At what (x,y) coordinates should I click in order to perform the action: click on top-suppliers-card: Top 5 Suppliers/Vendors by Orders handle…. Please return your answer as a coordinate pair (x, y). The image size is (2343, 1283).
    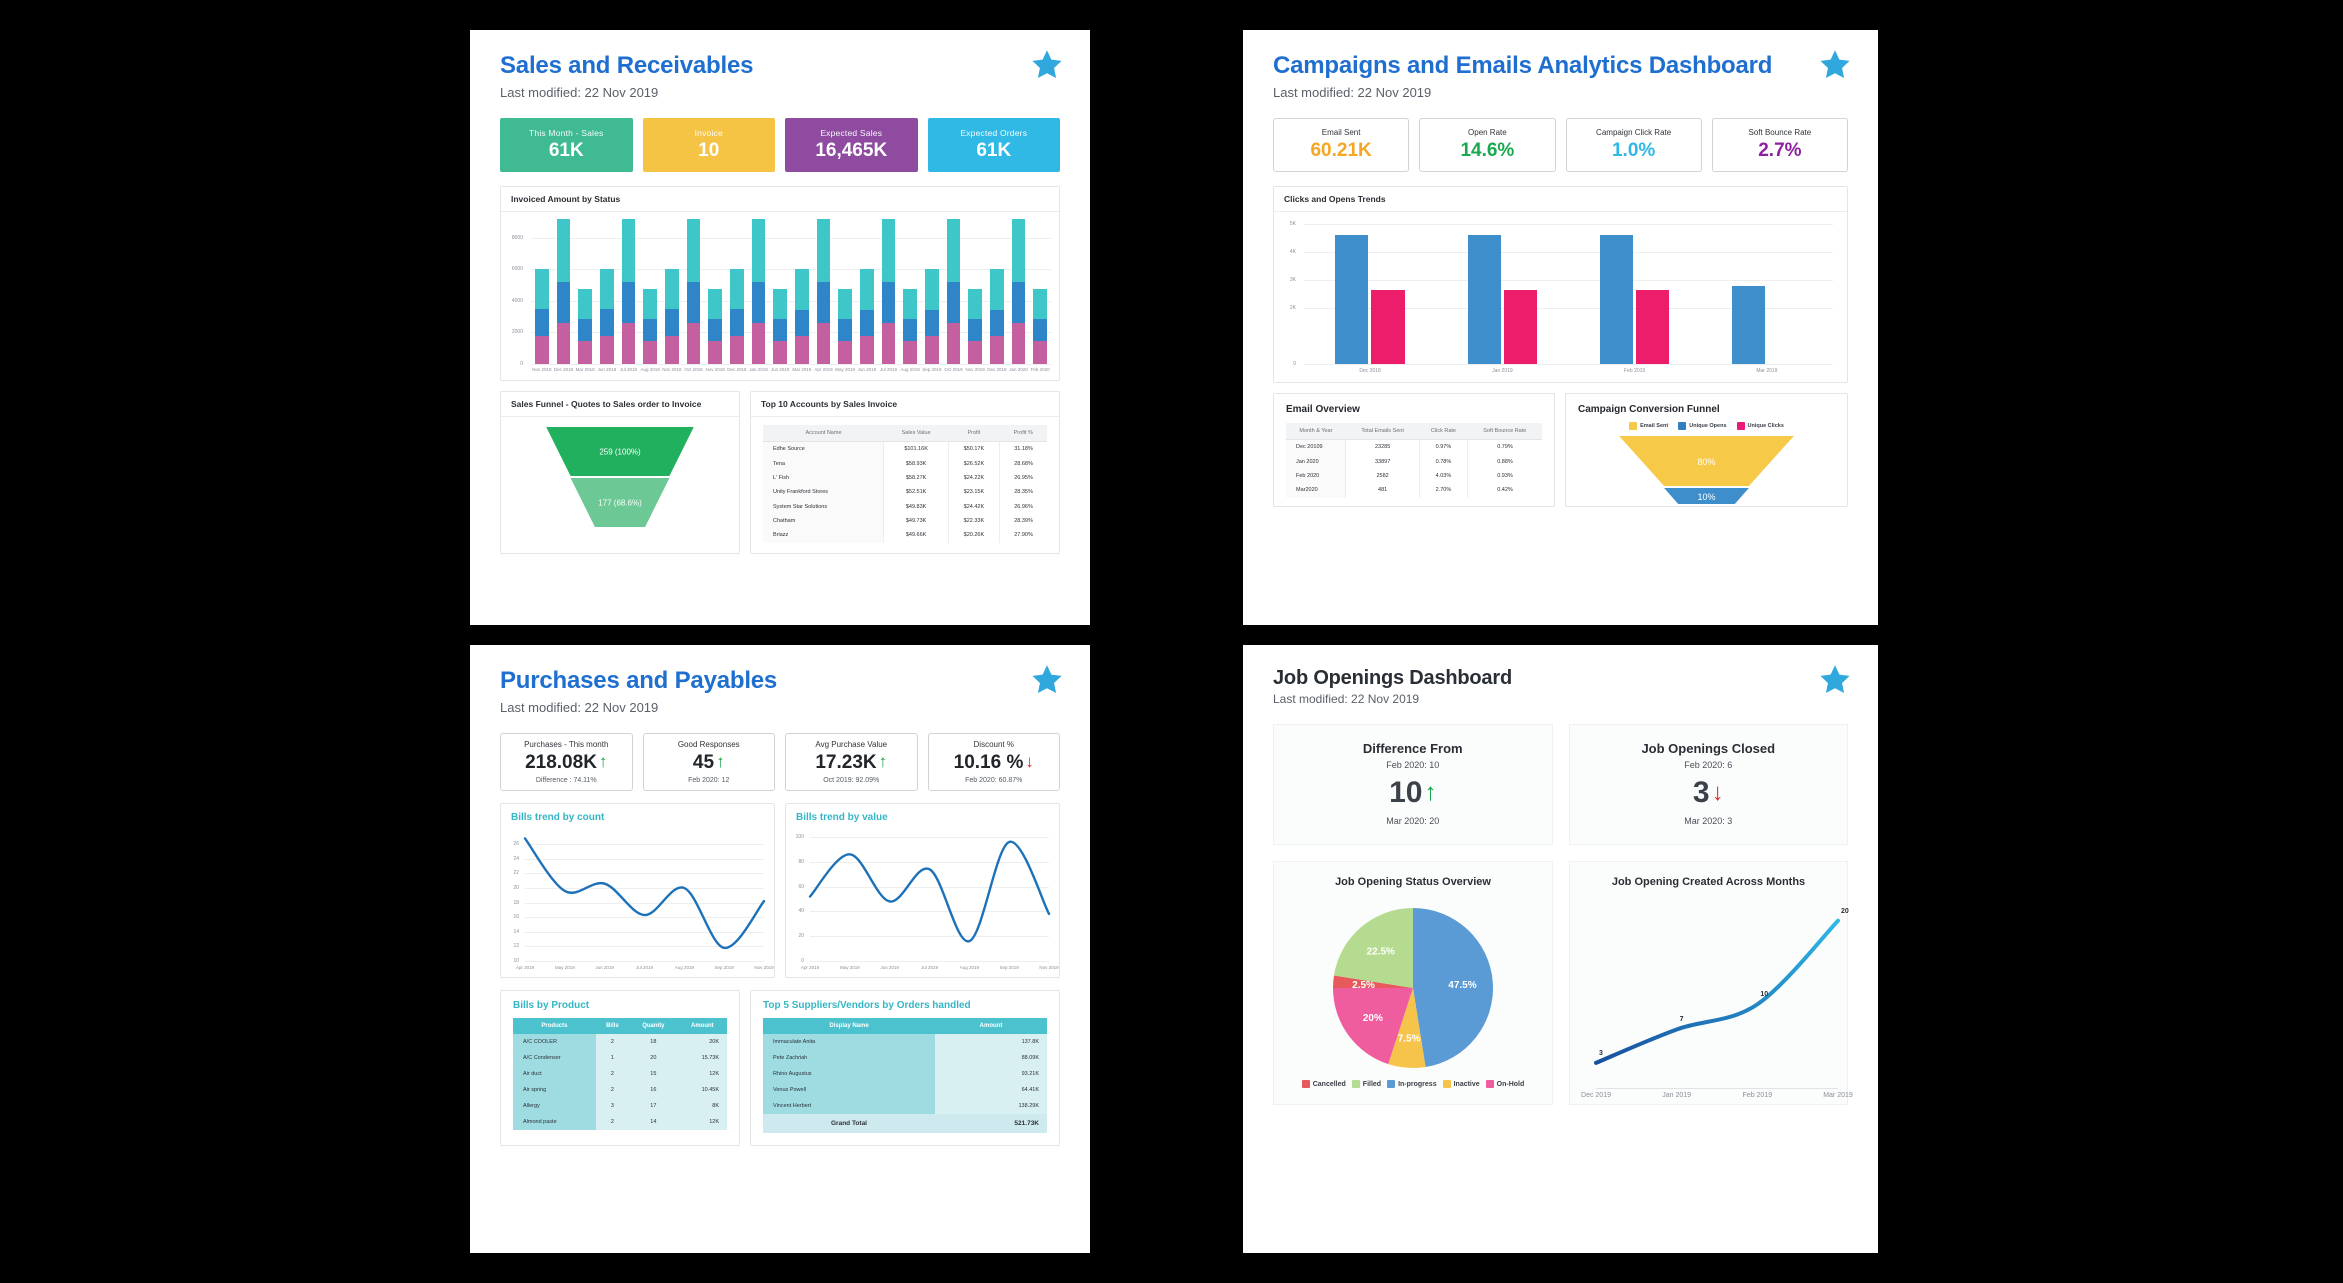
    Looking at the image, I should click on (905, 1068).